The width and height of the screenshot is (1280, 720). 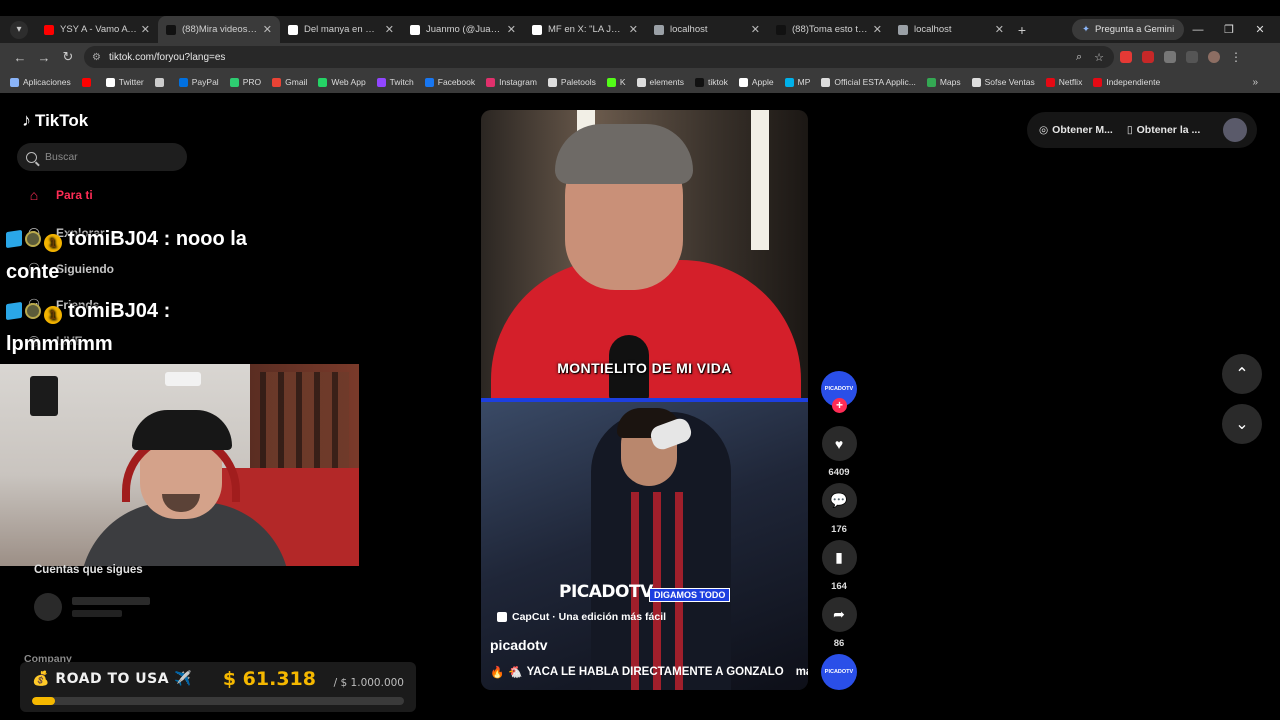 What do you see at coordinates (839, 472) in the screenshot?
I see `like-count: 6409` at bounding box center [839, 472].